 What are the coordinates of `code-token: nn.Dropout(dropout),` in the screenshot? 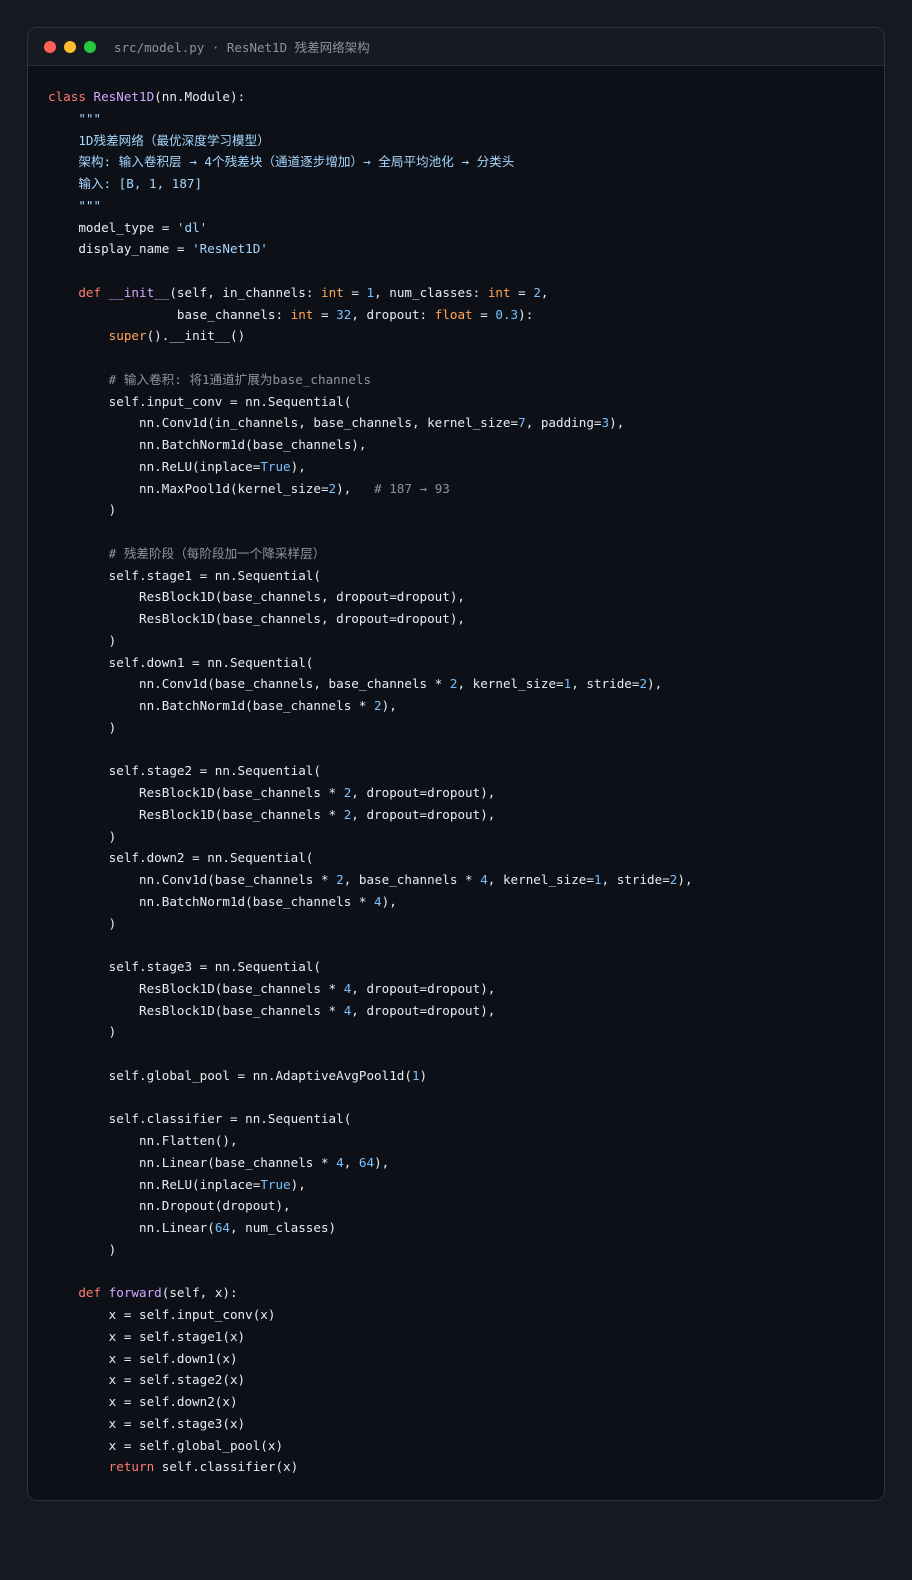 It's located at (169, 1206).